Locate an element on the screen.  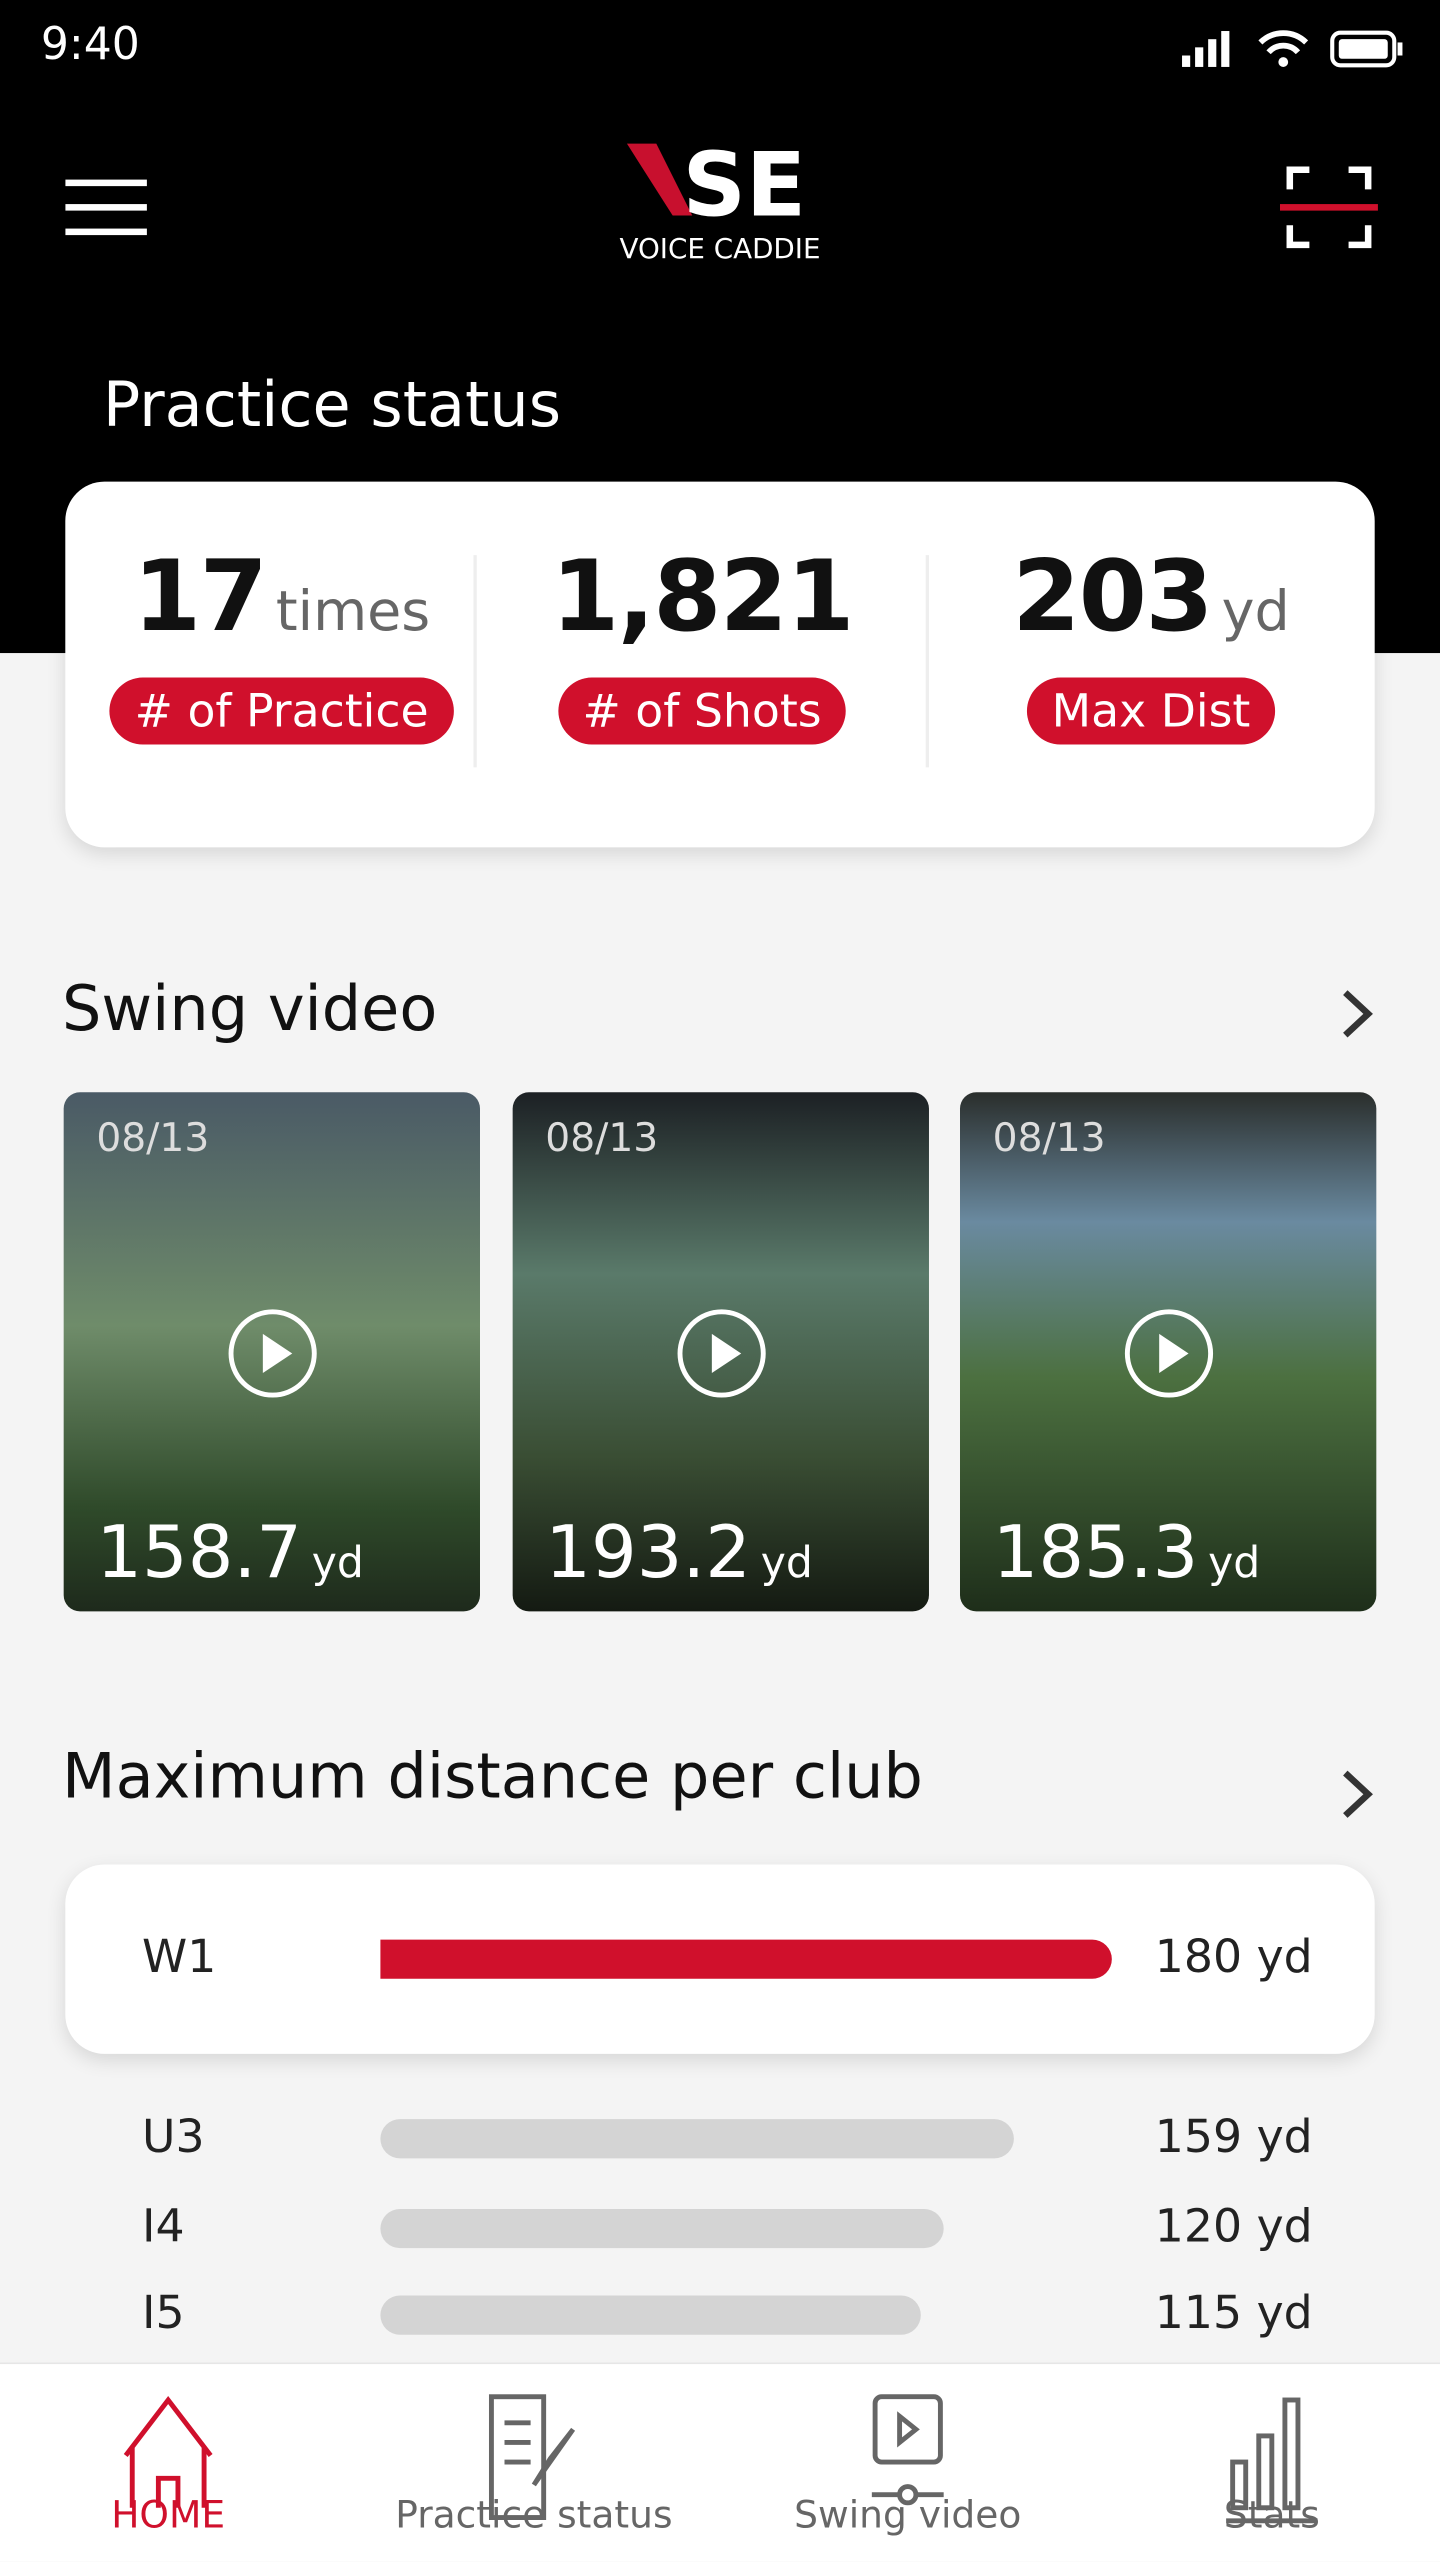
menu-button is located at coordinates (106, 210).